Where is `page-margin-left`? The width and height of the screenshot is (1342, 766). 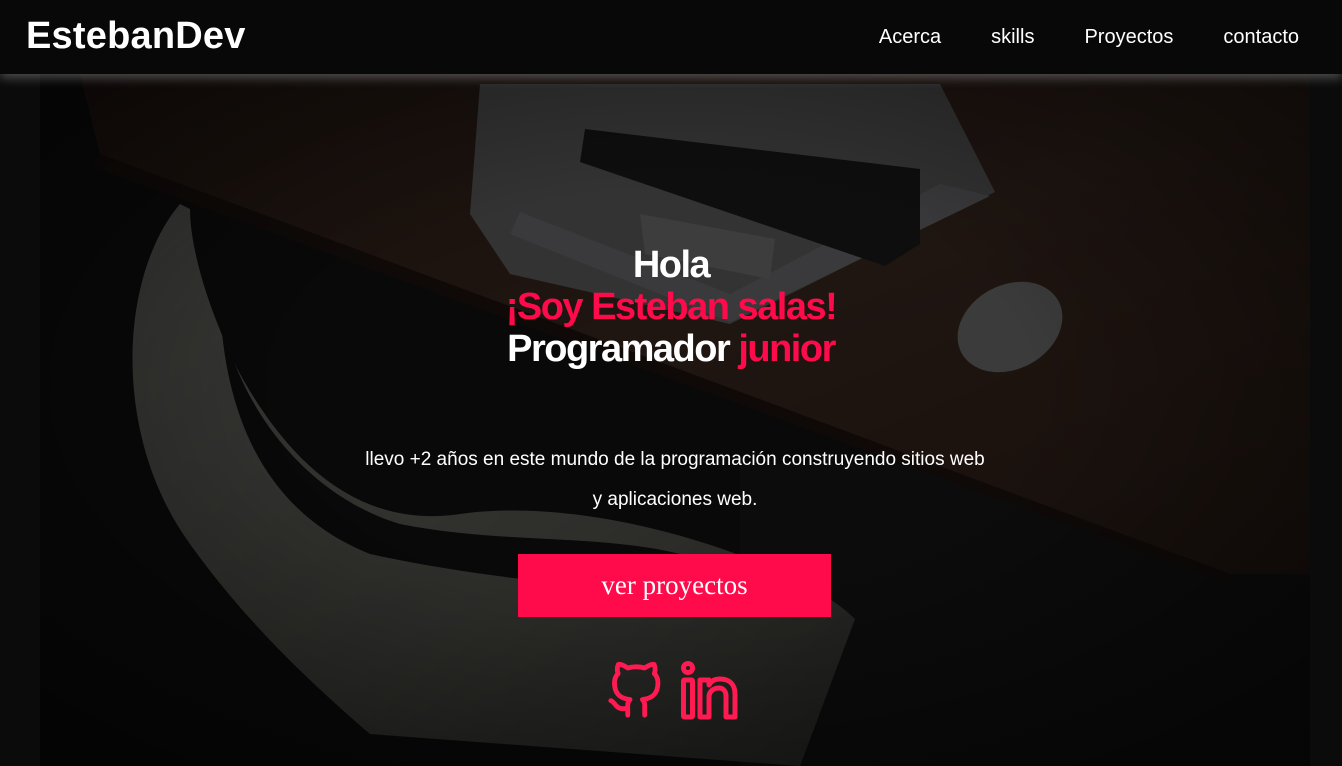 page-margin-left is located at coordinates (20, 420).